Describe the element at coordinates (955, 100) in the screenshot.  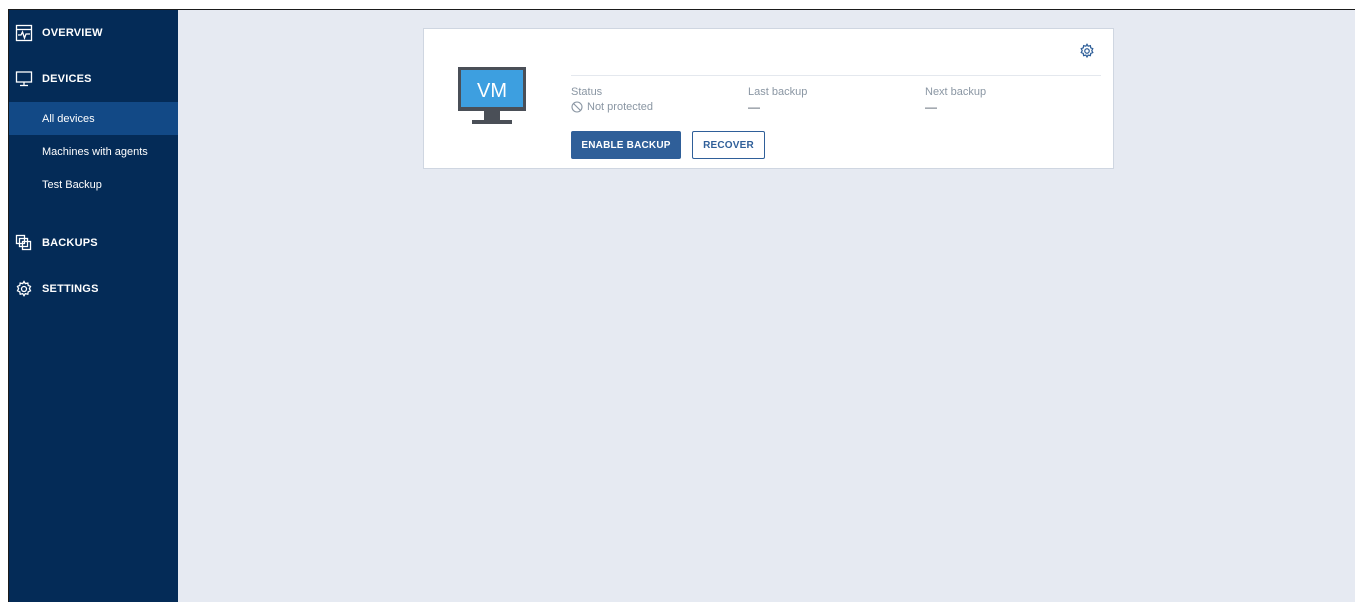
I see `next-backup-column: Next backup —` at that location.